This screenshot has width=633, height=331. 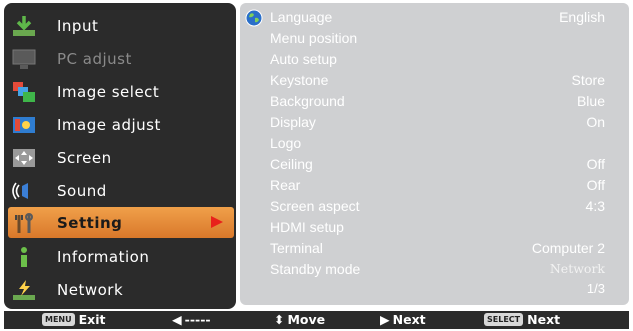 What do you see at coordinates (24, 26) in the screenshot?
I see `input-icon` at bounding box center [24, 26].